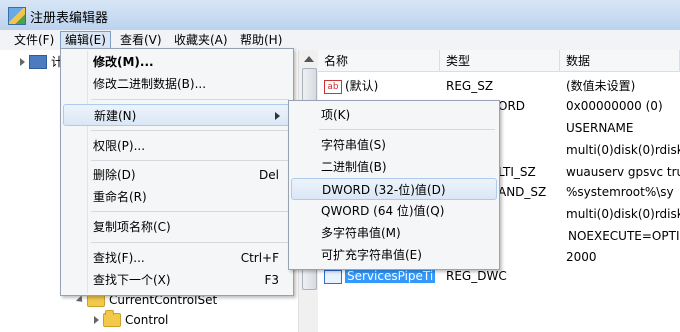 The width and height of the screenshot is (680, 332). What do you see at coordinates (600, 128) in the screenshot?
I see `value-data: USERNAME` at bounding box center [600, 128].